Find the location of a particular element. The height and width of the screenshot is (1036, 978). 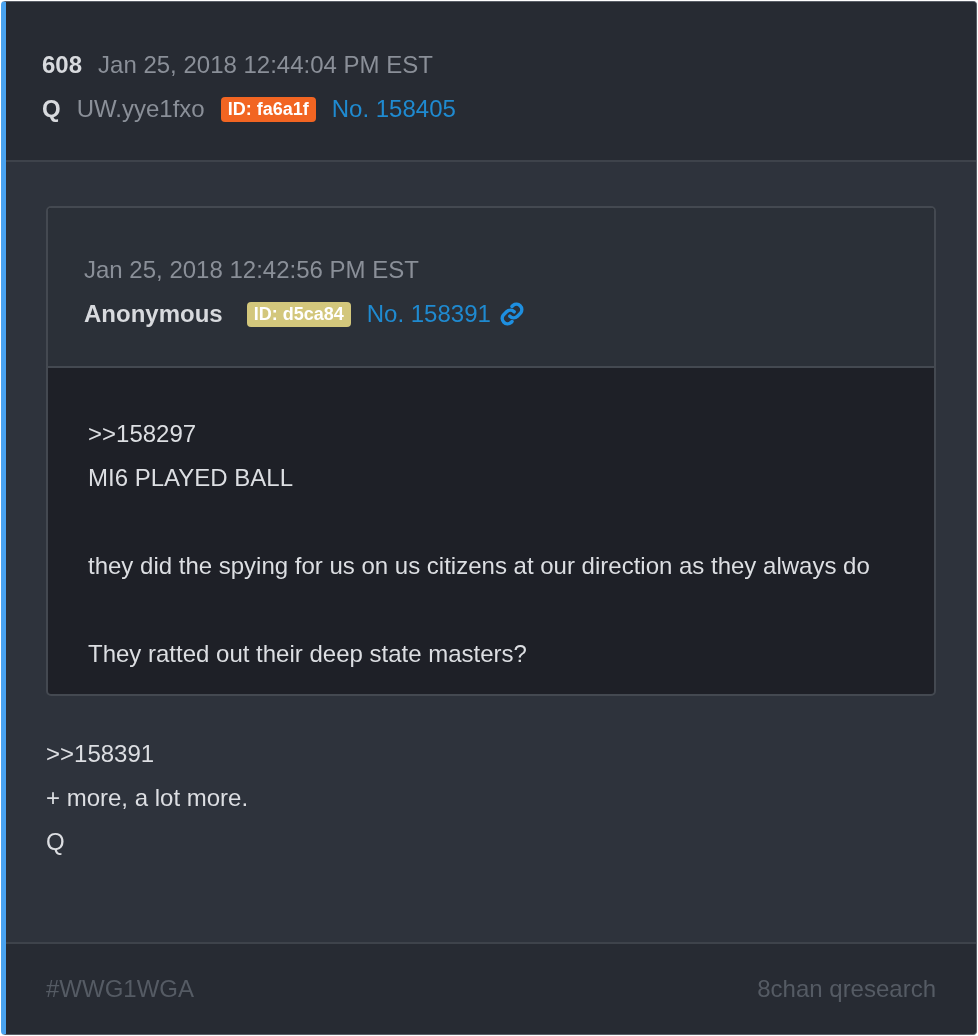

id-badge: ID: d5ca84 is located at coordinates (298, 314).